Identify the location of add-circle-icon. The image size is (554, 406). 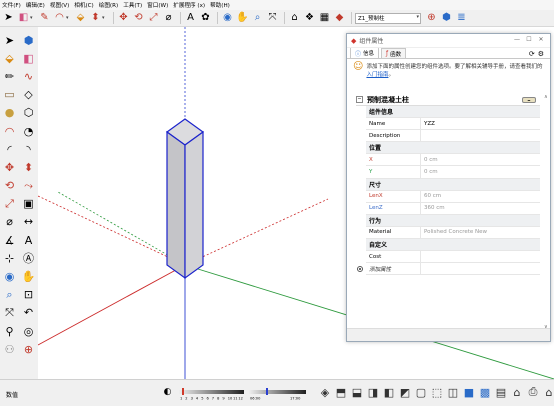
(360, 268).